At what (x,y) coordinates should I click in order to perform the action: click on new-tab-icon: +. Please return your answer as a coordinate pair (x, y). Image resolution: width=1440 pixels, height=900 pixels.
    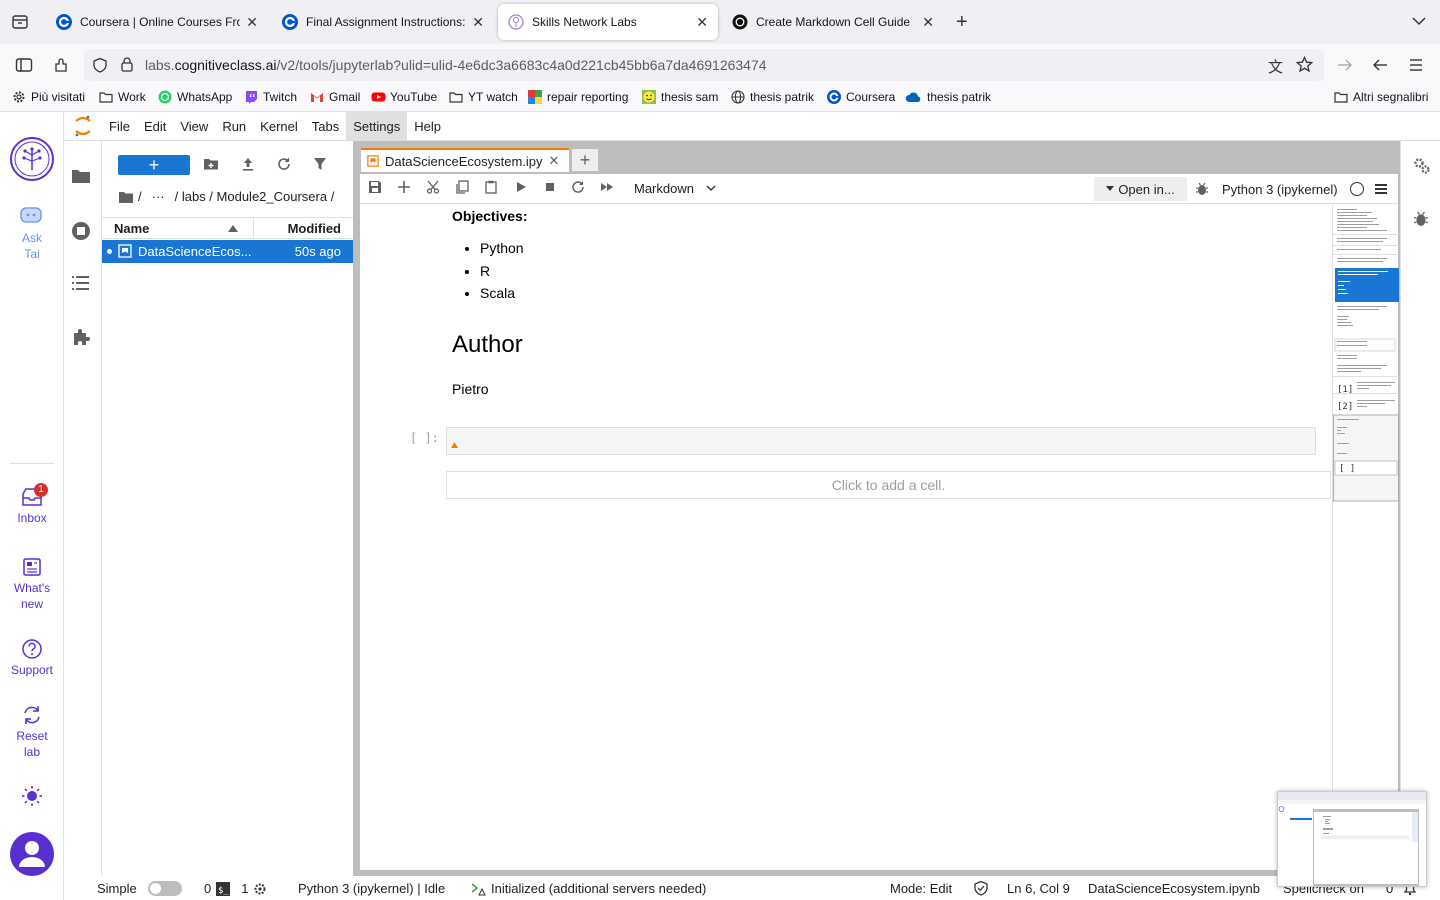
    Looking at the image, I should click on (962, 22).